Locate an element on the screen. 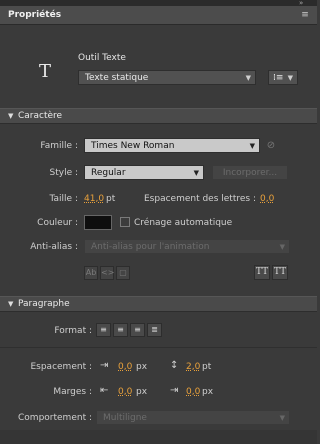  comportement-value: Multiligne is located at coordinates (125, 418).